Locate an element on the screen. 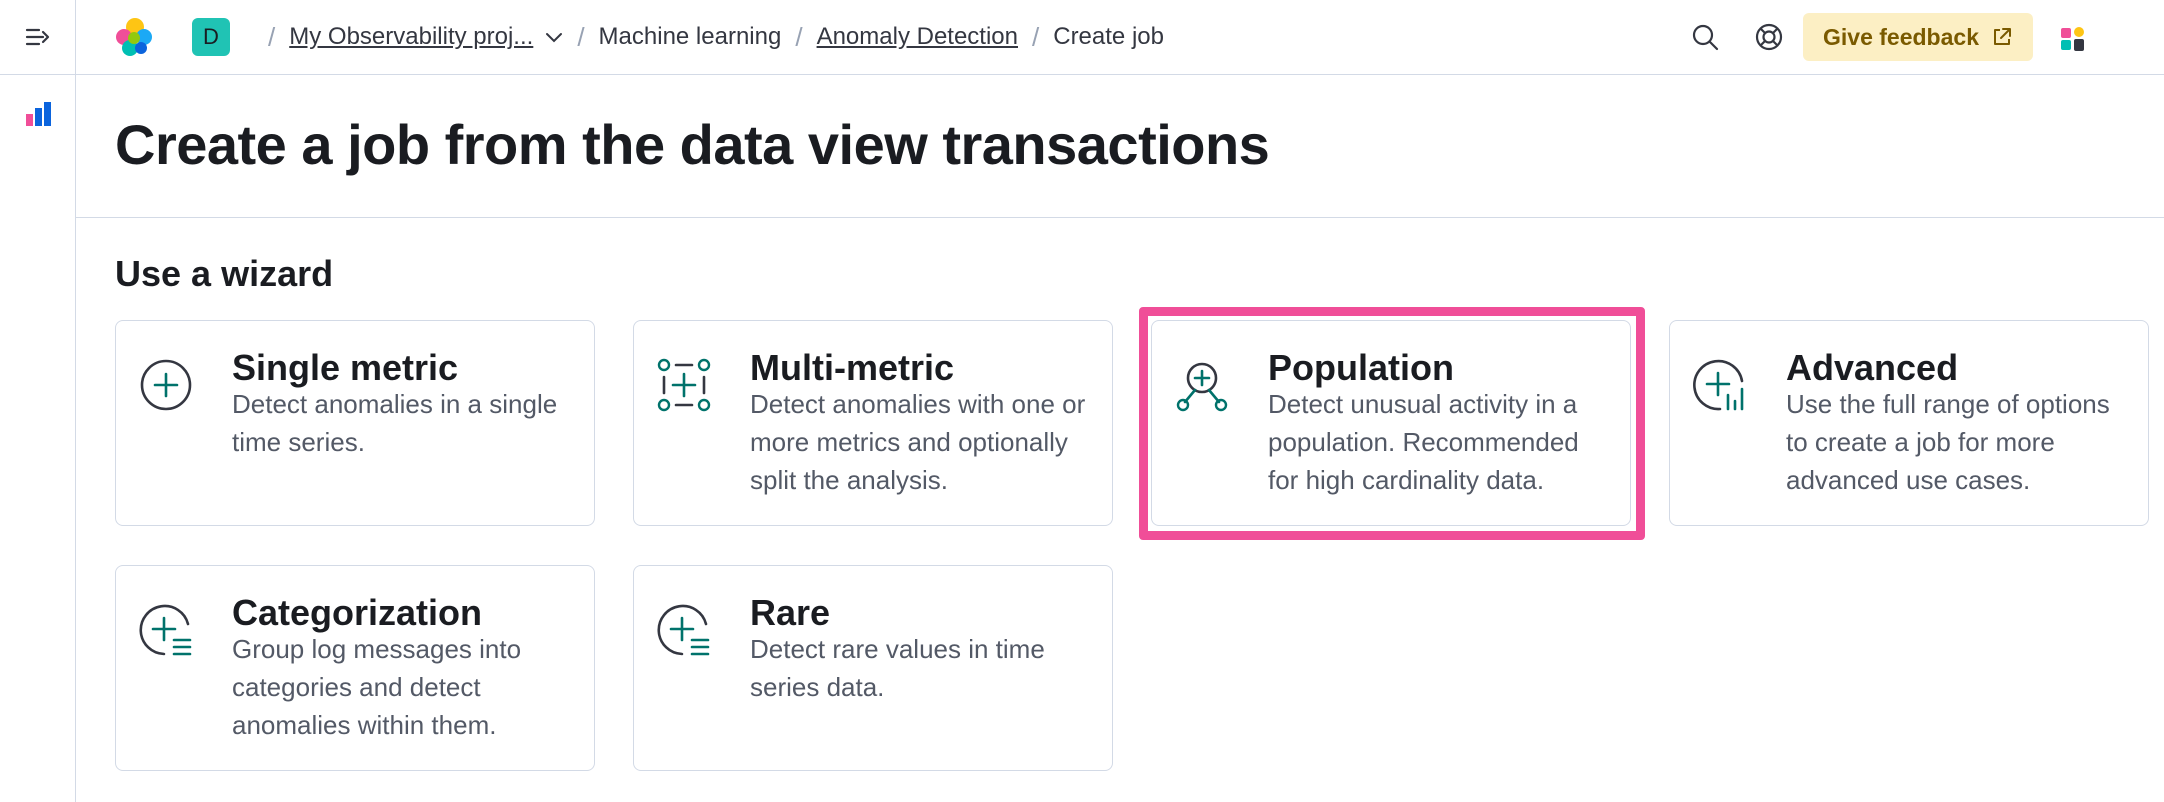  space-avatar: D is located at coordinates (211, 37).